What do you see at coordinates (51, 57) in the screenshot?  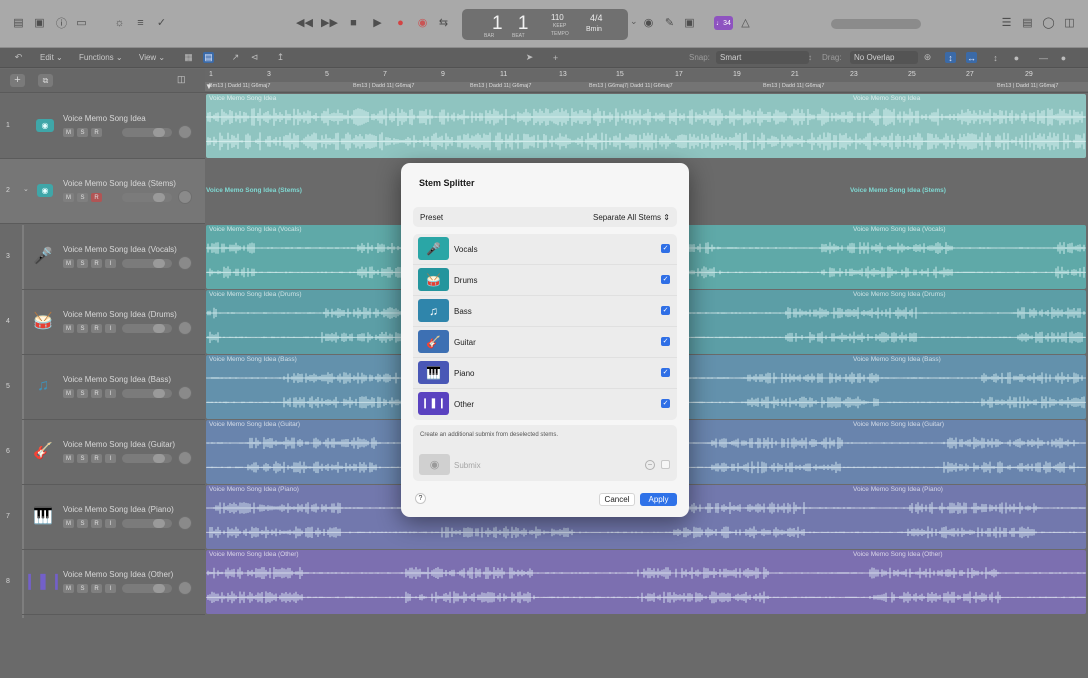 I see `edit-menu: Edit ⌄` at bounding box center [51, 57].